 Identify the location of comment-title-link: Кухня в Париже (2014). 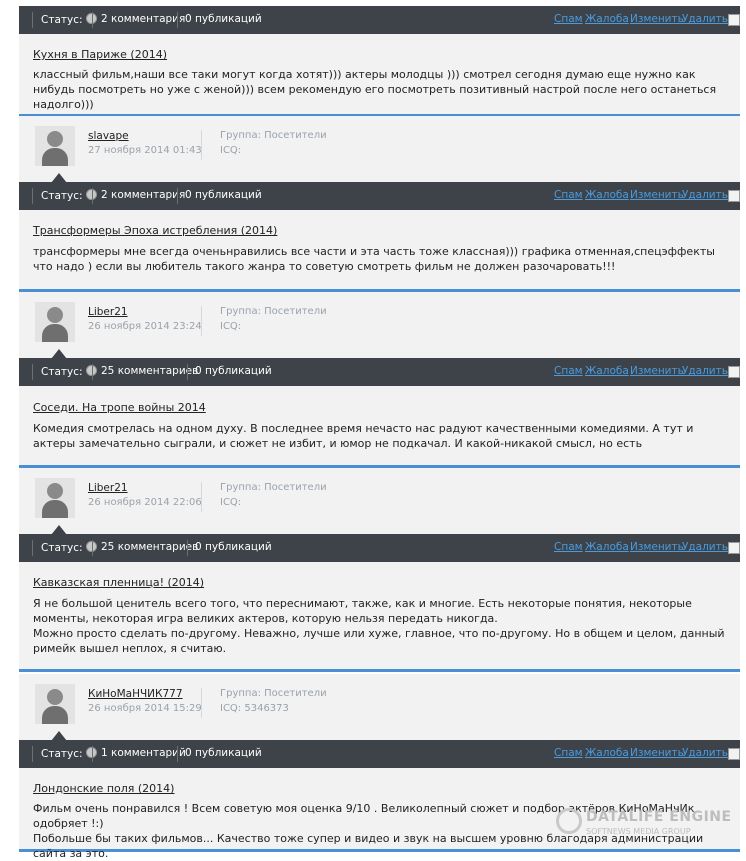
(100, 54).